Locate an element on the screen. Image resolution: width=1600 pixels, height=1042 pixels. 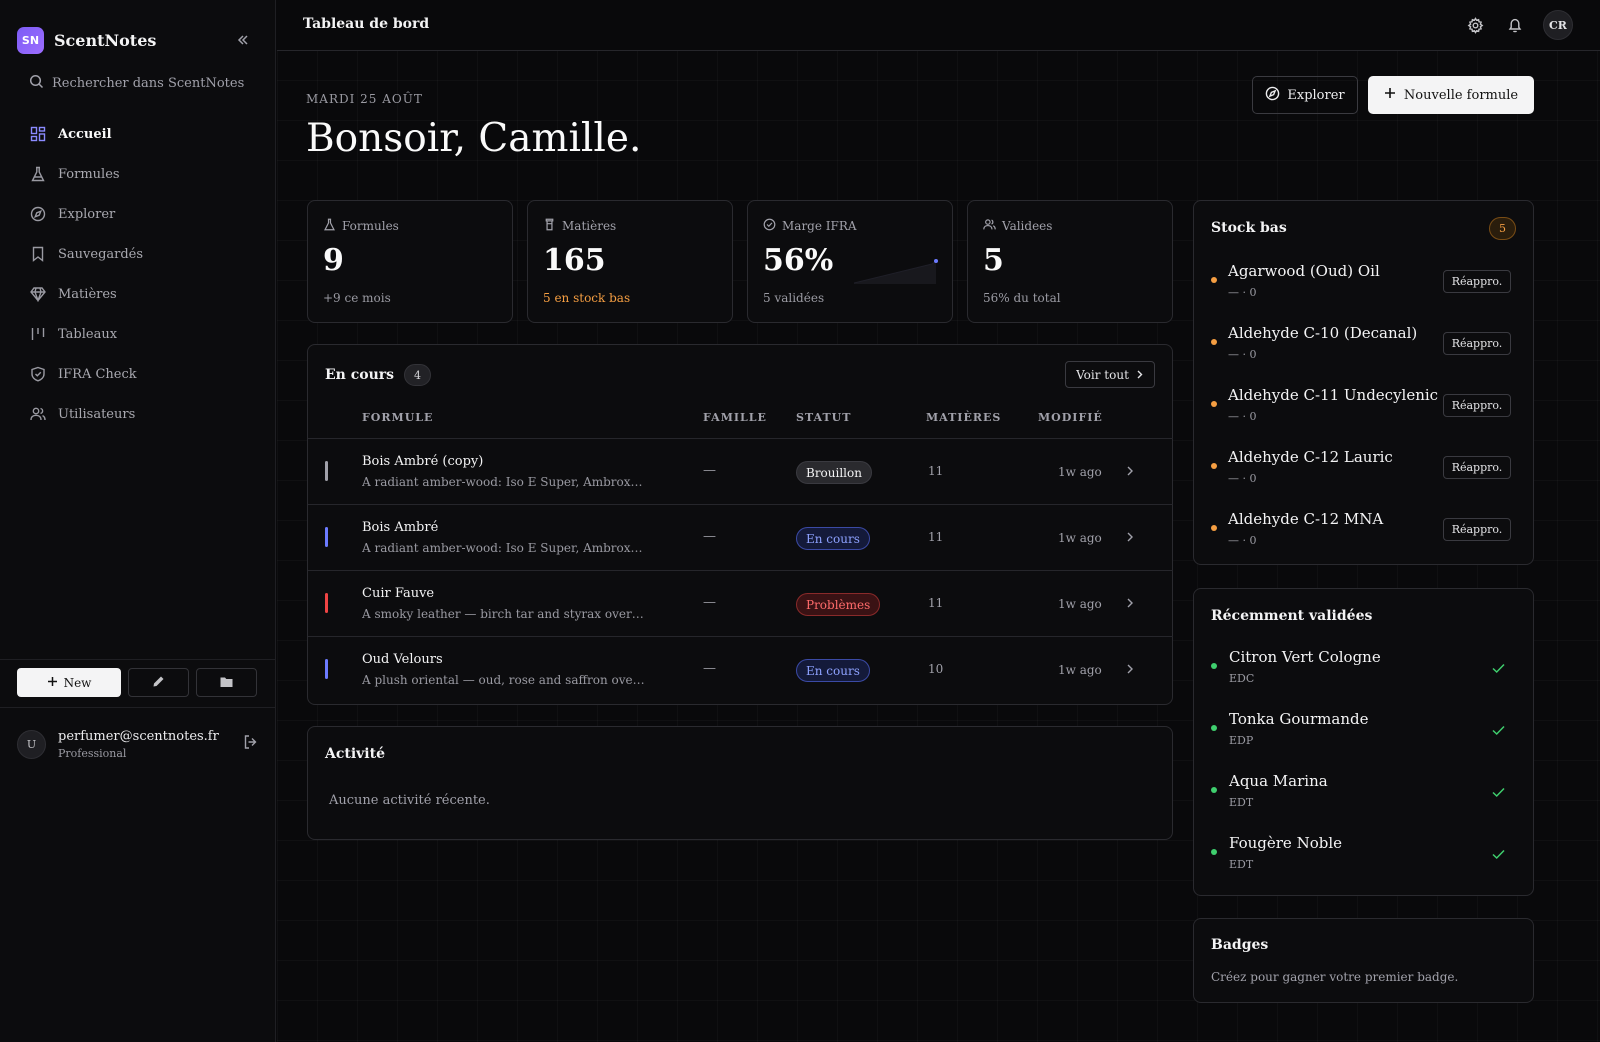
sidebar-item-explorer: Explorer is located at coordinates (138, 214).